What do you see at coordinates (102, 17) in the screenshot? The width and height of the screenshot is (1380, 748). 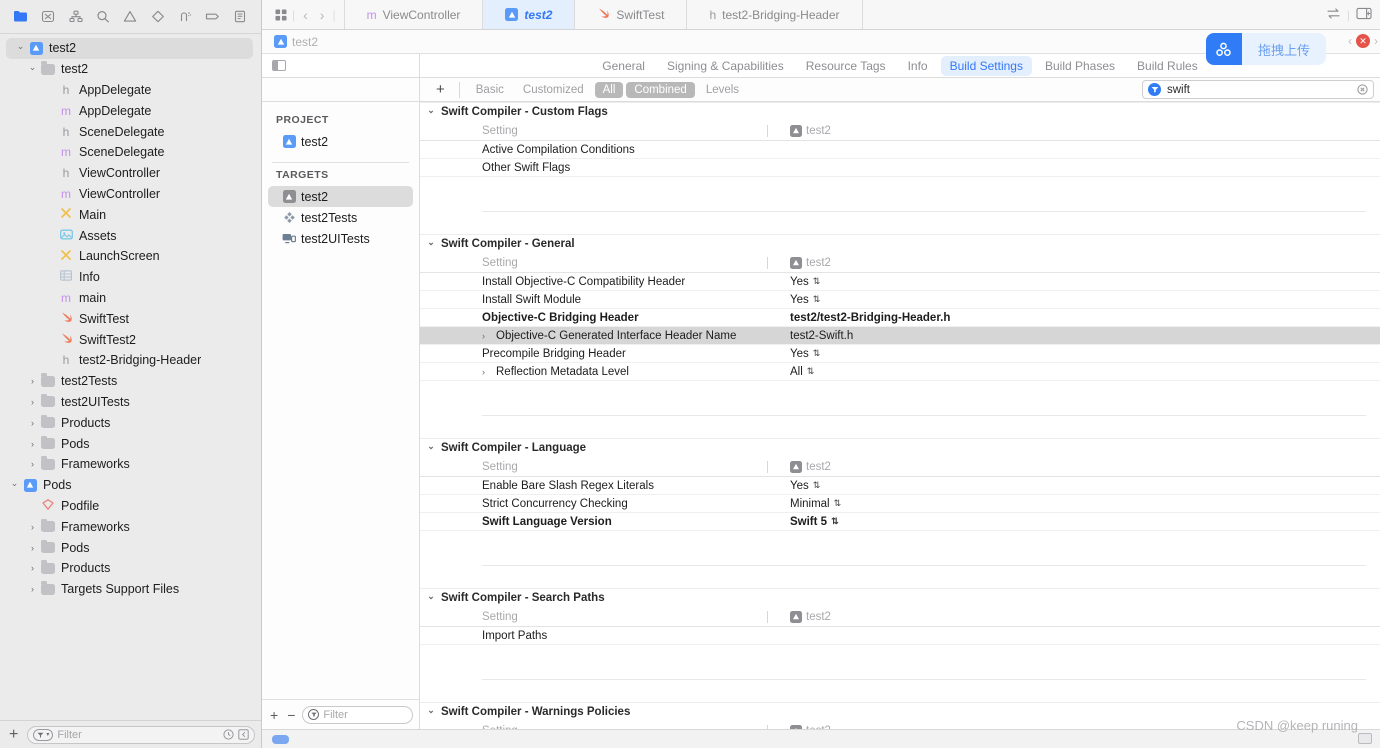 I see `search-icon` at bounding box center [102, 17].